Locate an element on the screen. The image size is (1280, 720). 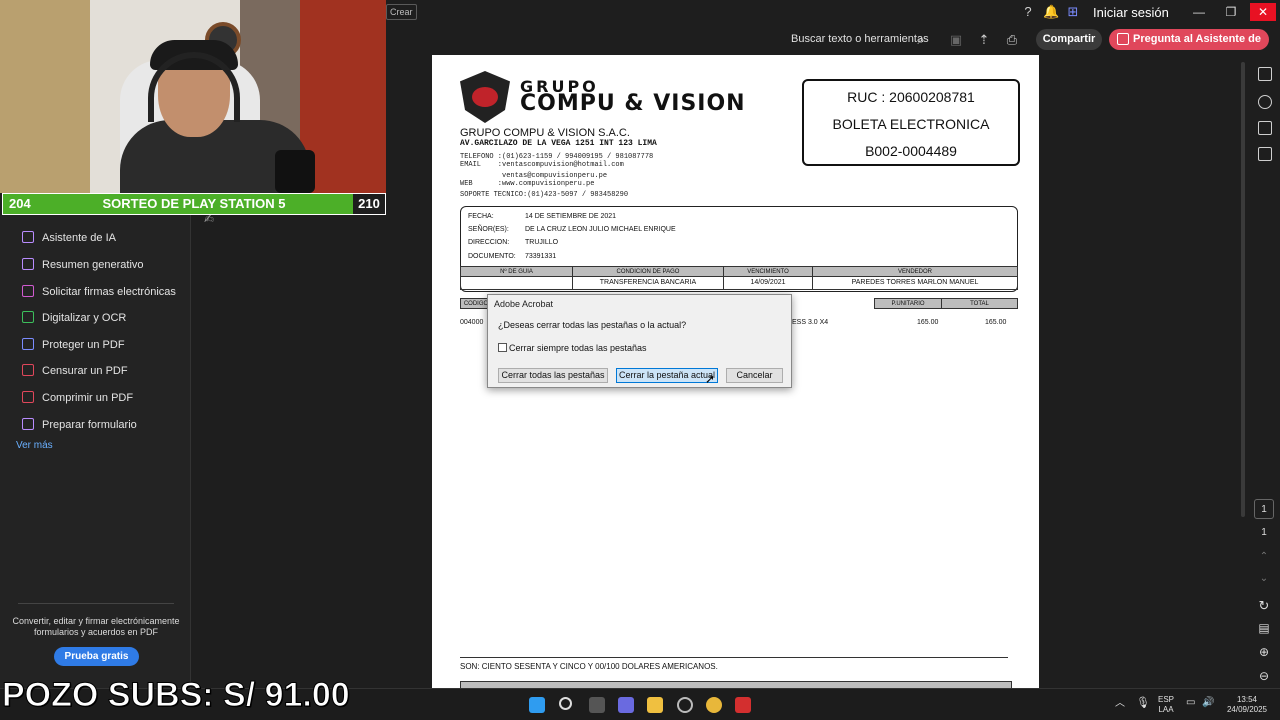
zoom-in-icon: ⊕ is located at coordinates (1264, 652).